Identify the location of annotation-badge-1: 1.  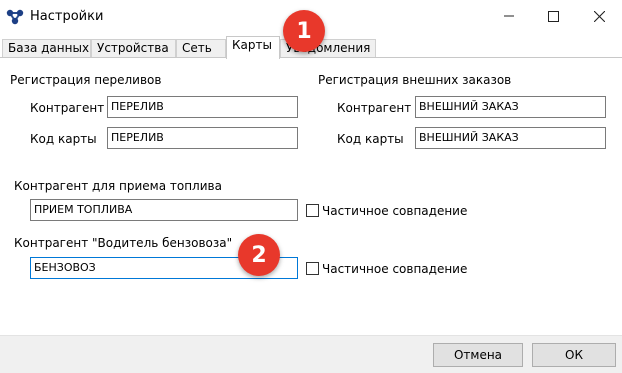
(304, 31).